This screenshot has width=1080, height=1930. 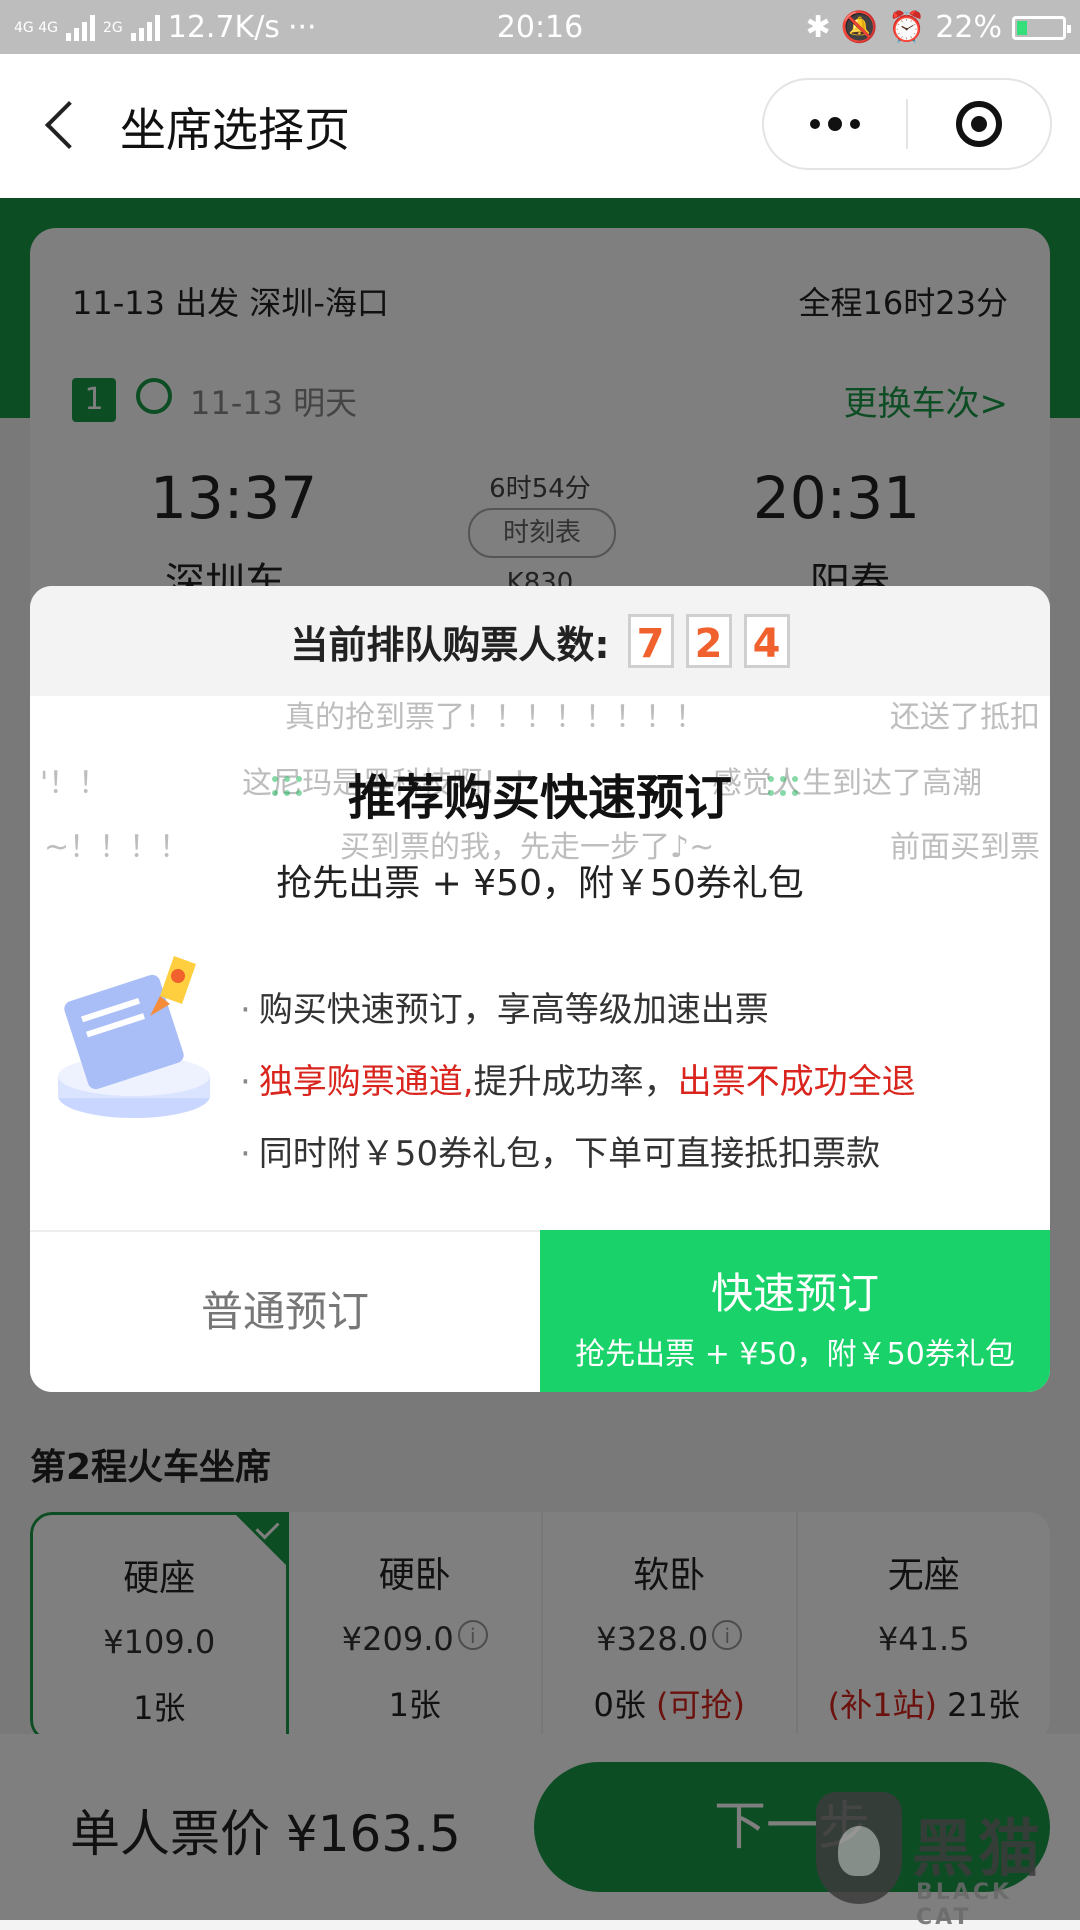 I want to click on blackcat-watermark: 黑猫 BLACK CAT, so click(x=946, y=1861).